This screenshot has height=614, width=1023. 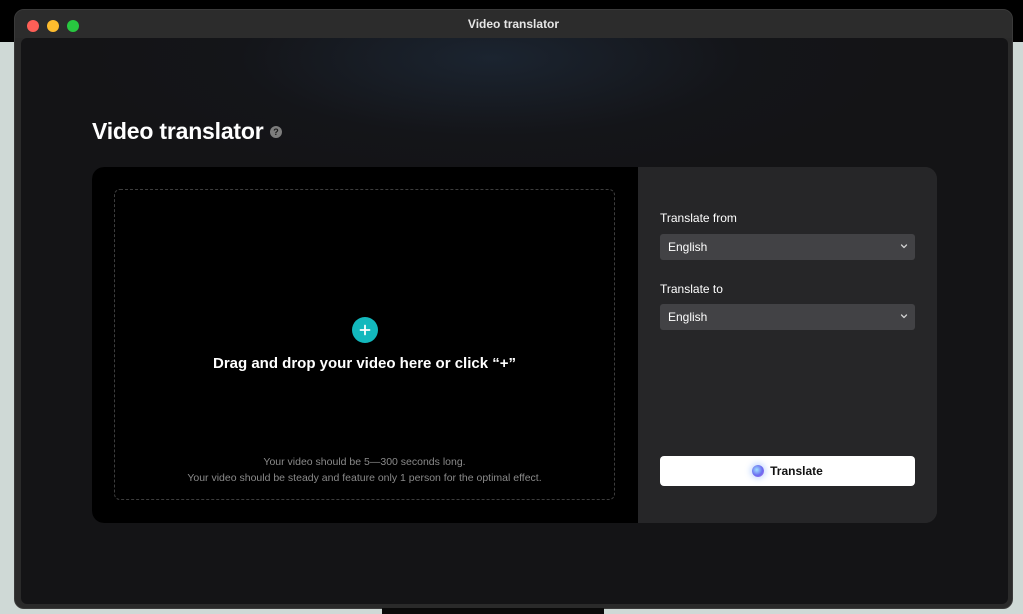 I want to click on add-video-button, so click(x=365, y=330).